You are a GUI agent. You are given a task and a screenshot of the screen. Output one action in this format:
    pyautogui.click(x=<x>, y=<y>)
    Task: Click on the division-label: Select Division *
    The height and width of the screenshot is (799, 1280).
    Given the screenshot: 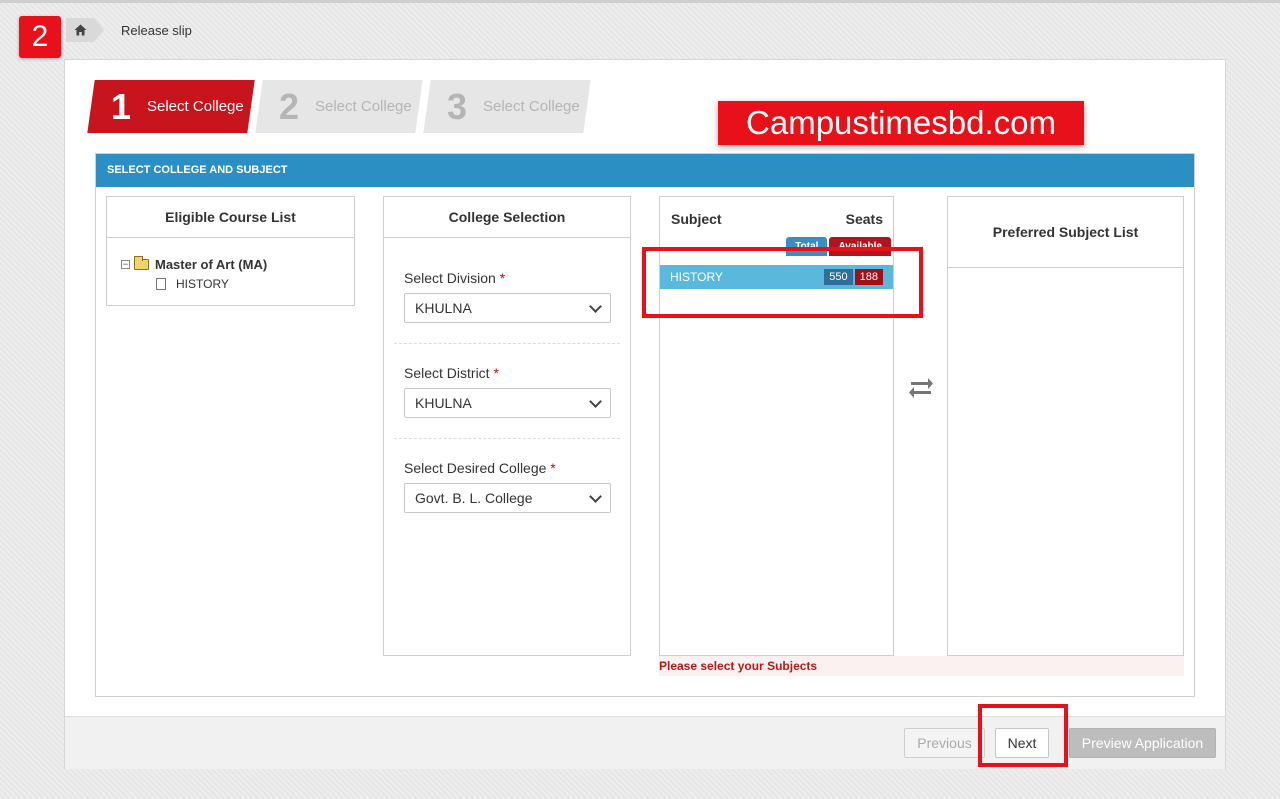 What is the action you would take?
    pyautogui.click(x=507, y=278)
    